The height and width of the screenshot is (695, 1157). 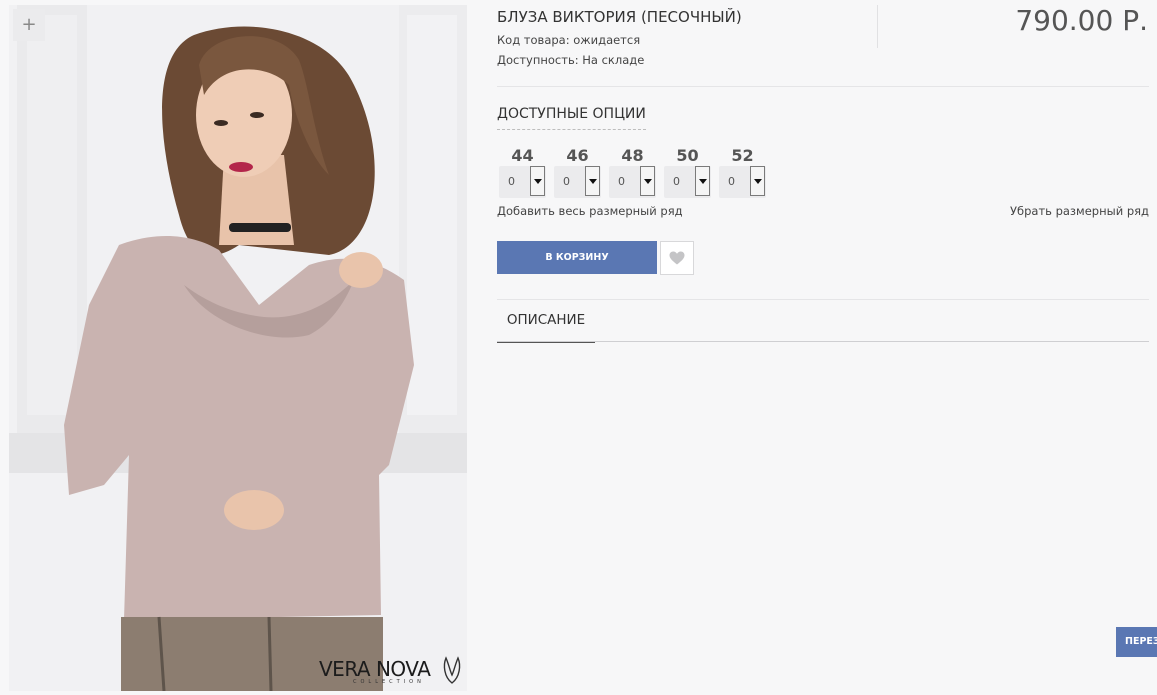 What do you see at coordinates (877, 26) in the screenshot?
I see `price-divider` at bounding box center [877, 26].